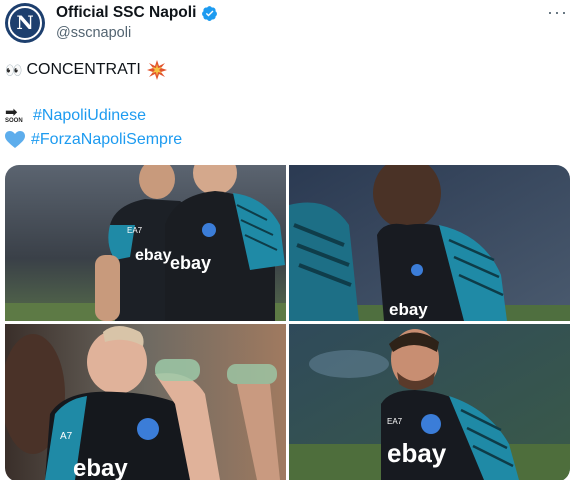  What do you see at coordinates (156, 70) in the screenshot?
I see `collision-icon` at bounding box center [156, 70].